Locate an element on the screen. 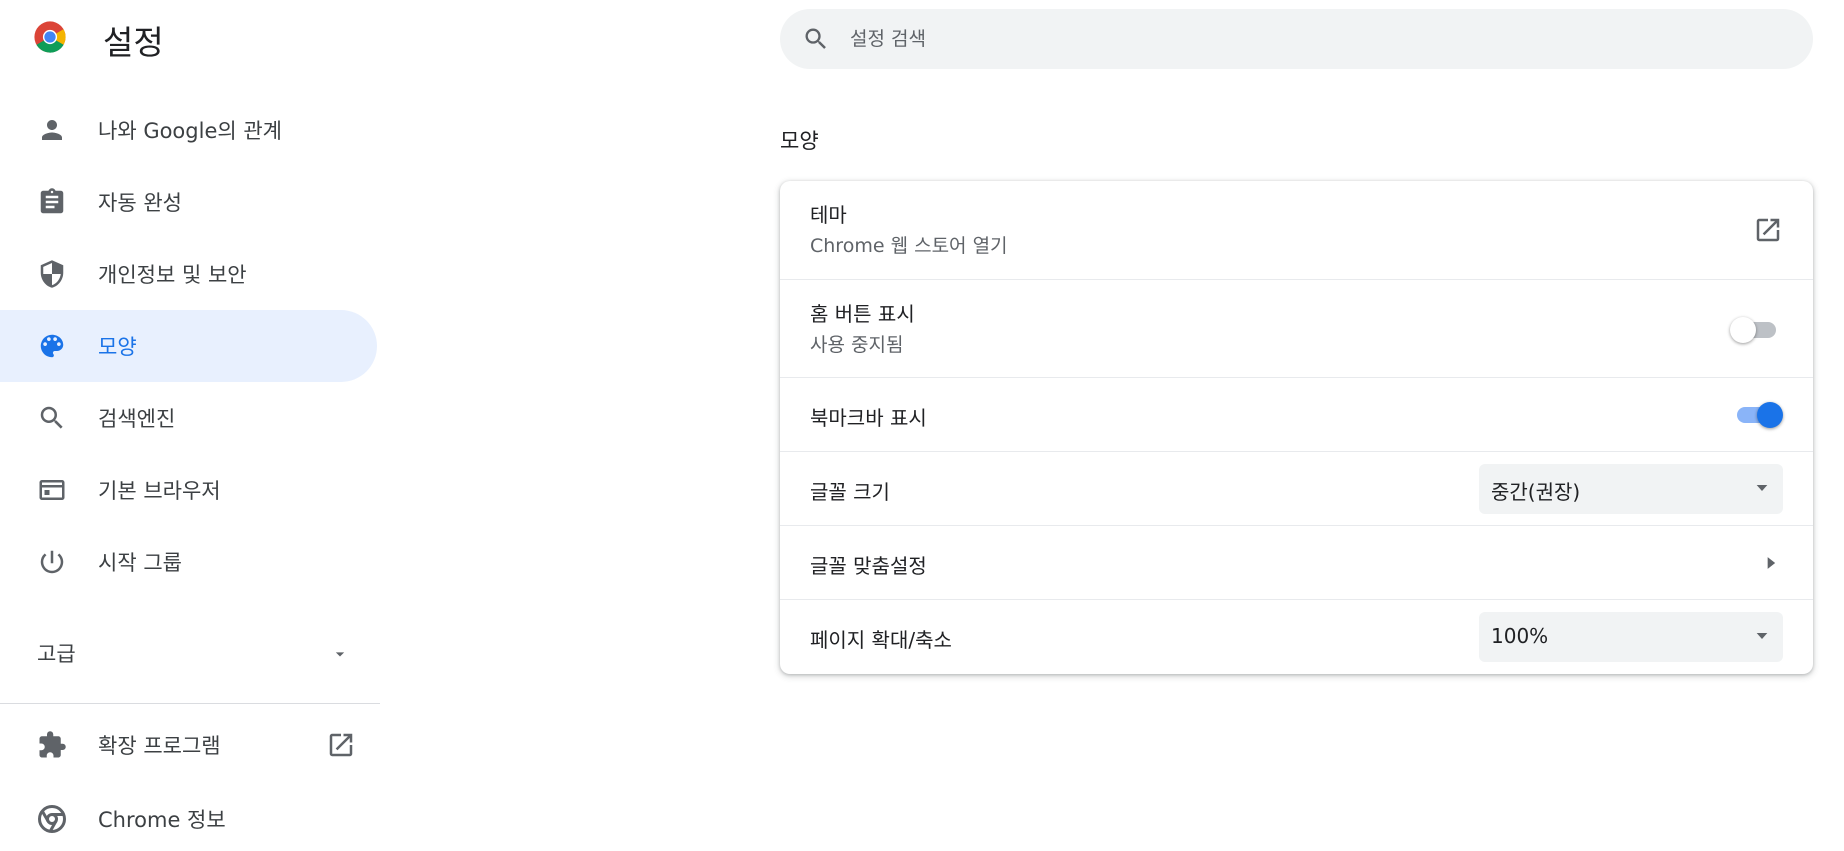 The height and width of the screenshot is (851, 1844). sidebar-divider is located at coordinates (190, 703).